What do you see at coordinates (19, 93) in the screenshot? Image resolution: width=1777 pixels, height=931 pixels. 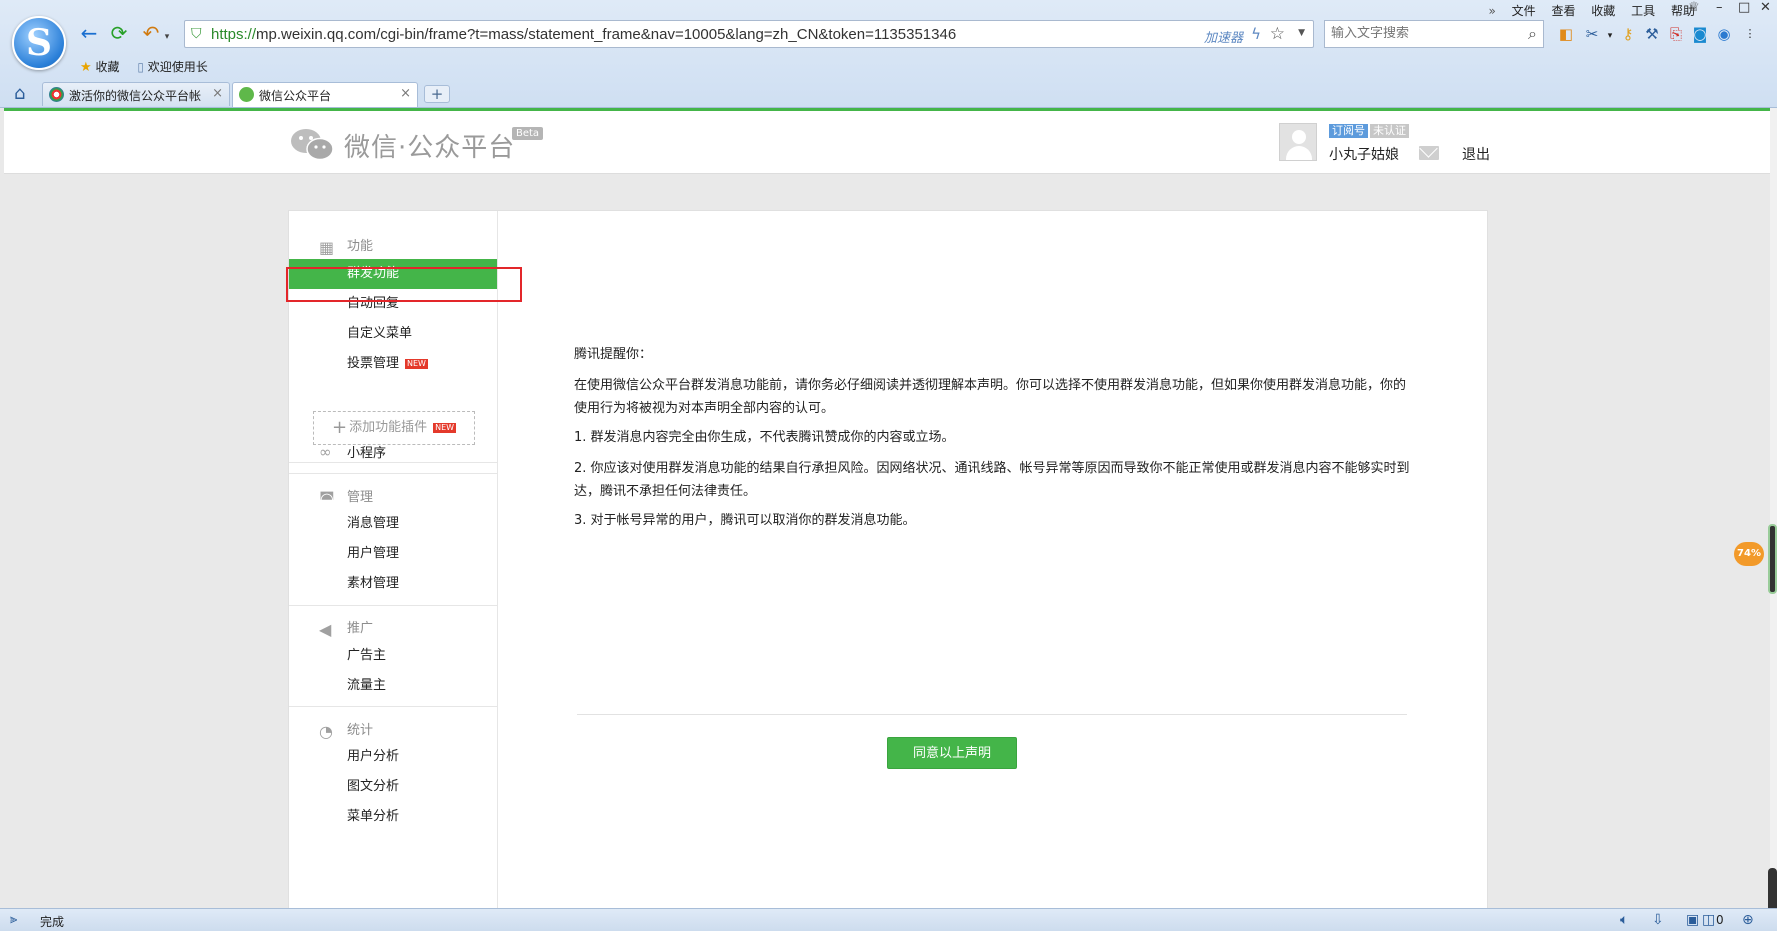 I see `home-icon: ⌂` at bounding box center [19, 93].